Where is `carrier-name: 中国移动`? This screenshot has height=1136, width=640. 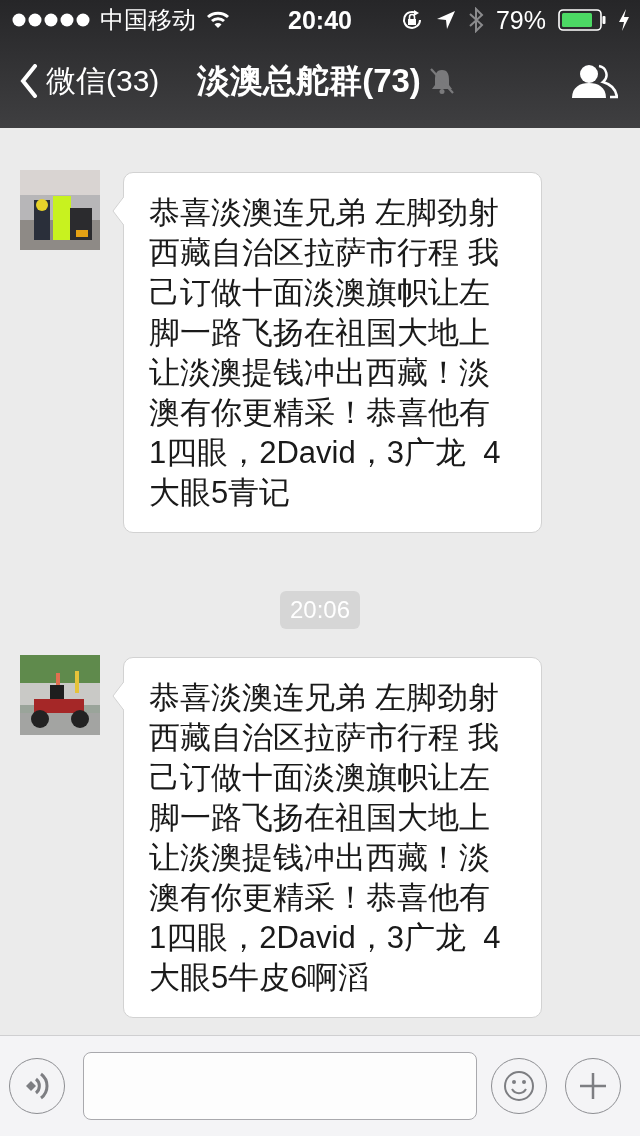 carrier-name: 中国移动 is located at coordinates (148, 20).